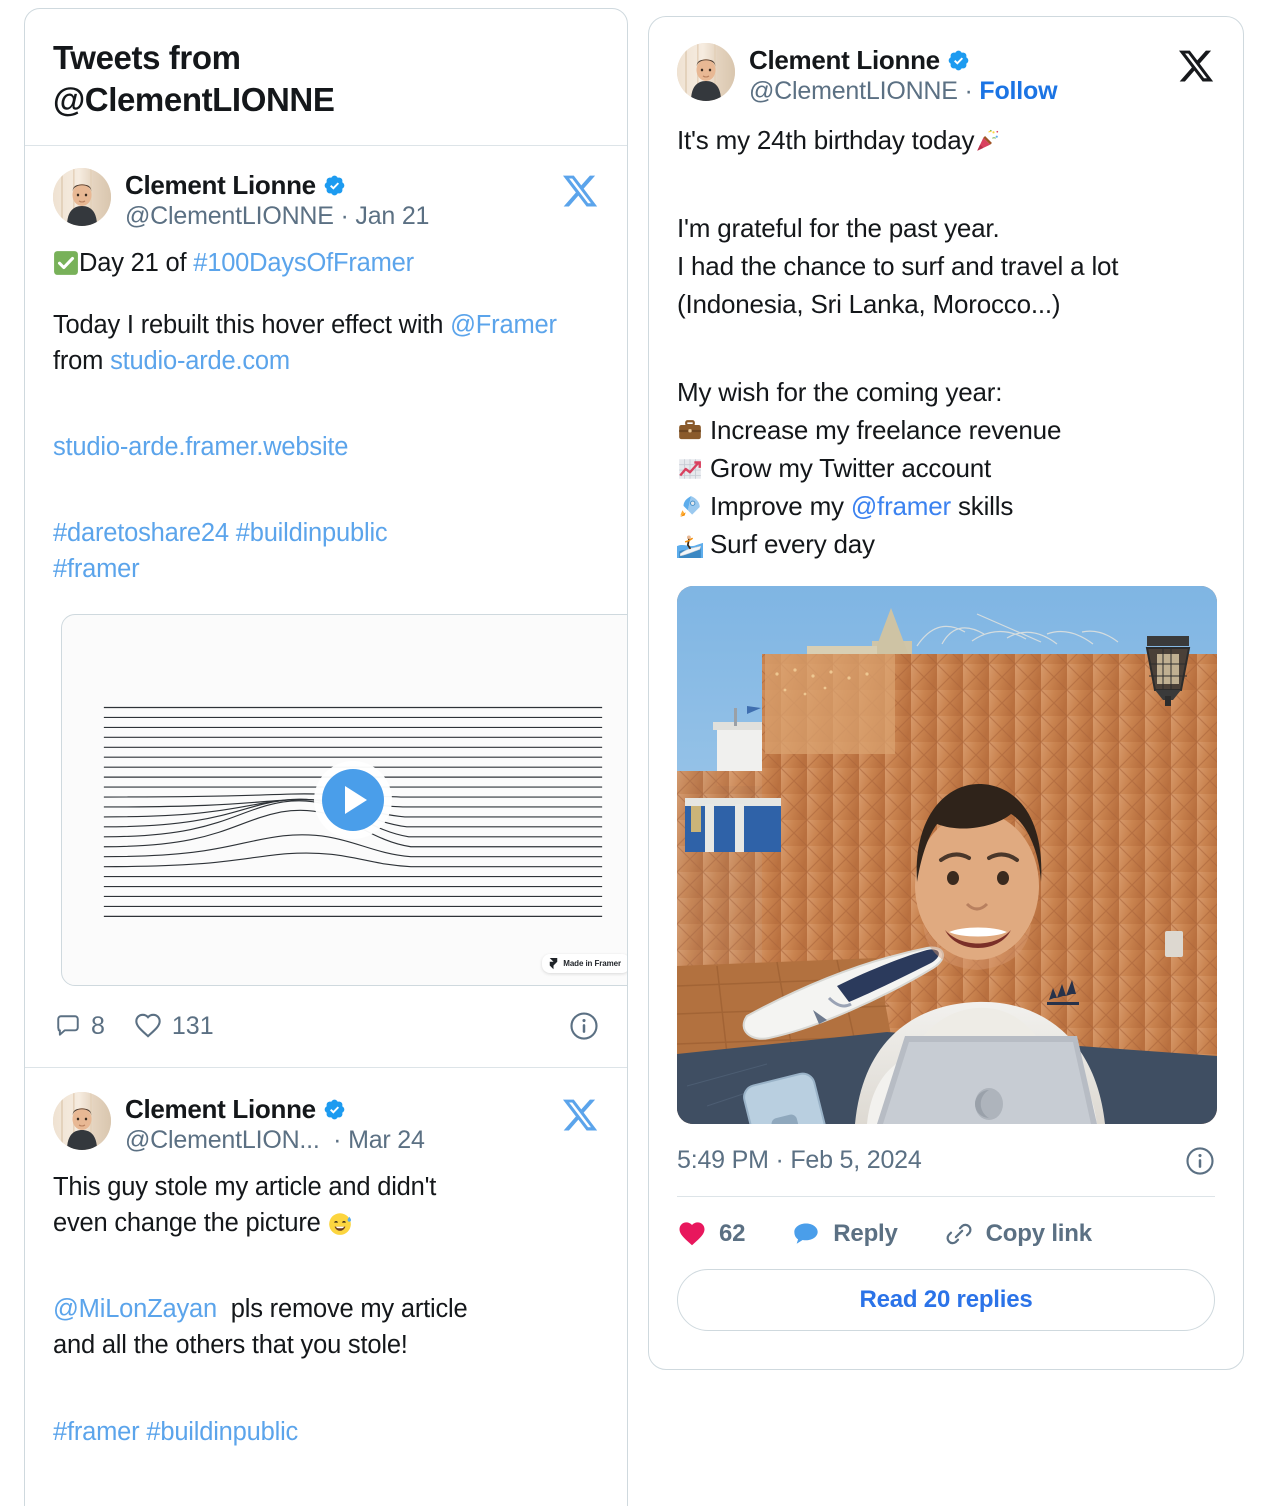  What do you see at coordinates (806, 1233) in the screenshot?
I see `reply-bubble-icon` at bounding box center [806, 1233].